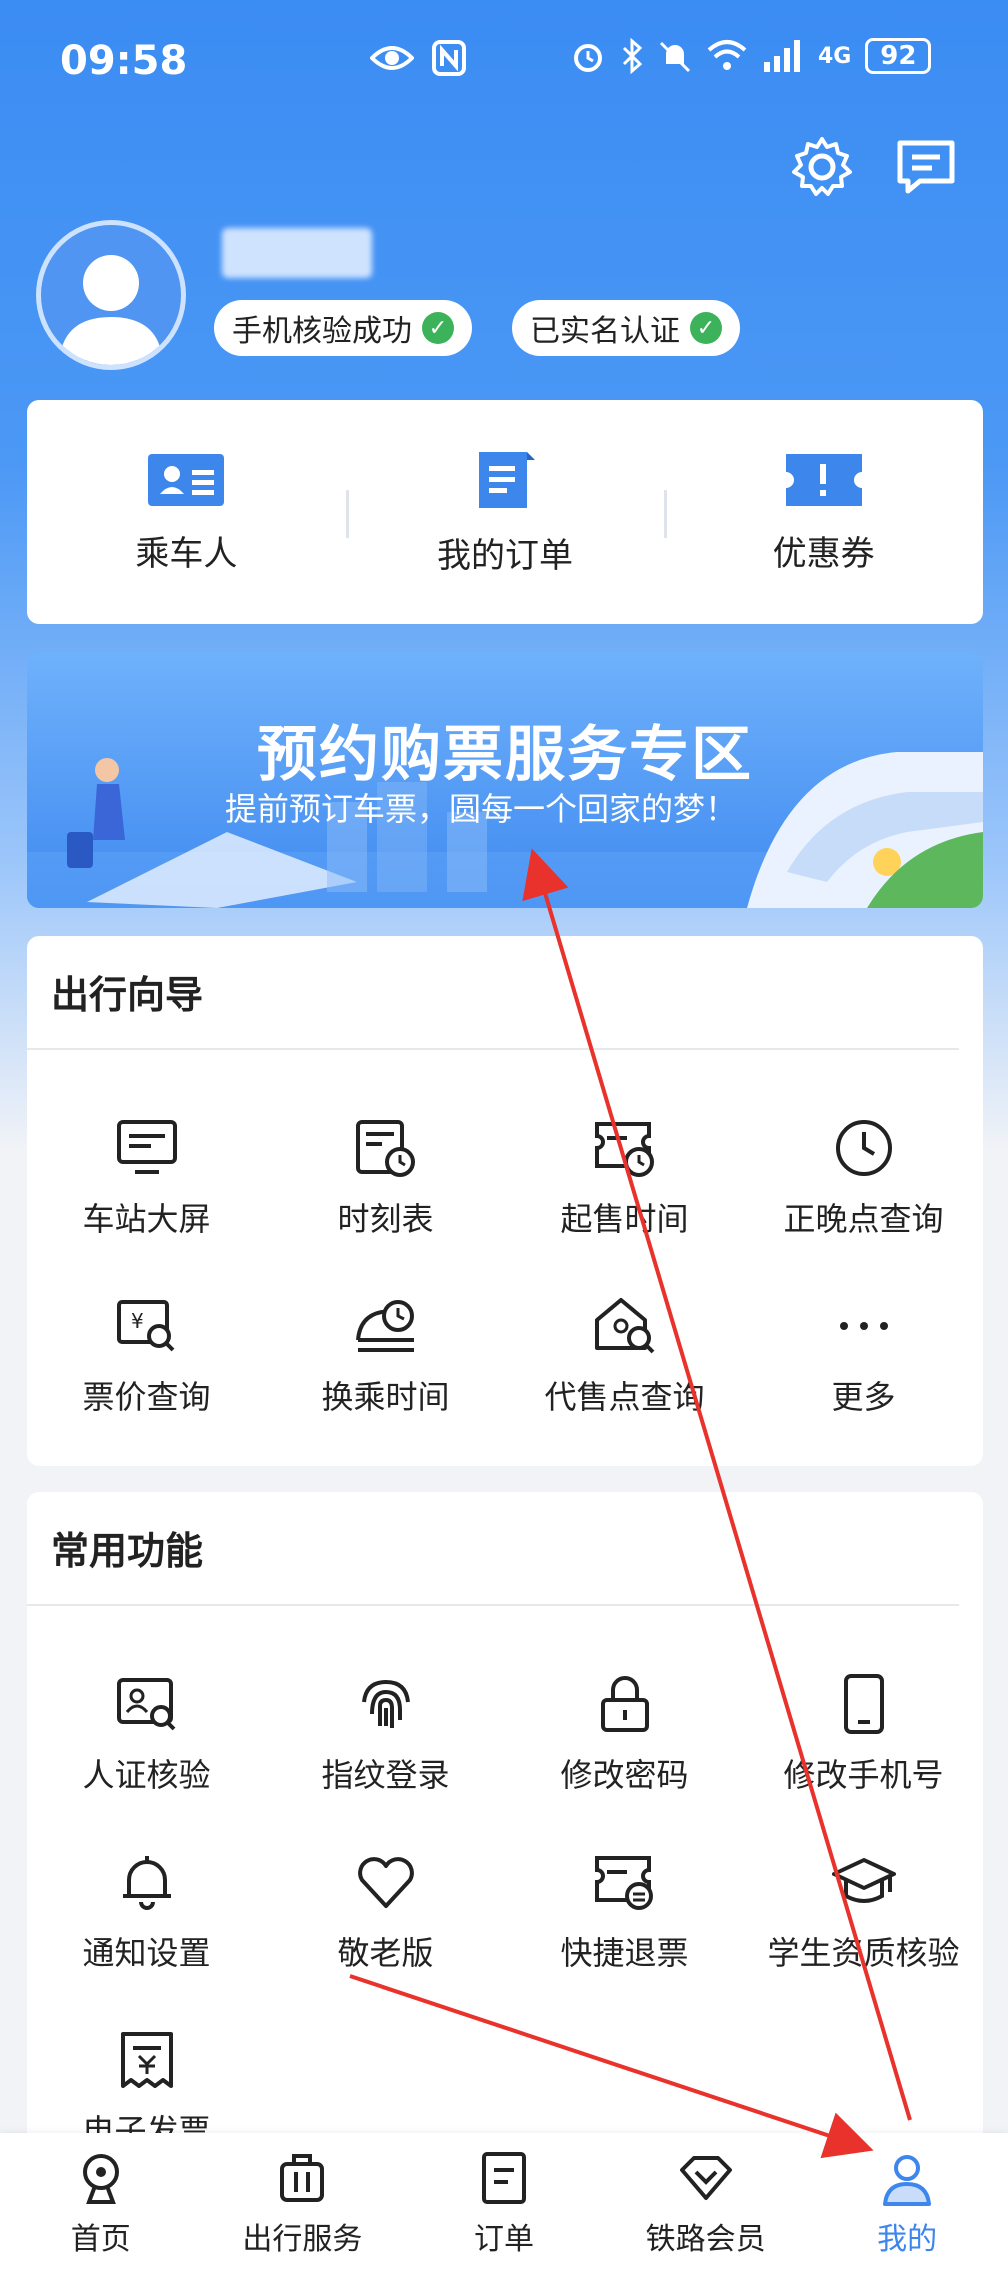  Describe the element at coordinates (297, 253) in the screenshot. I see `username-blurred` at that location.